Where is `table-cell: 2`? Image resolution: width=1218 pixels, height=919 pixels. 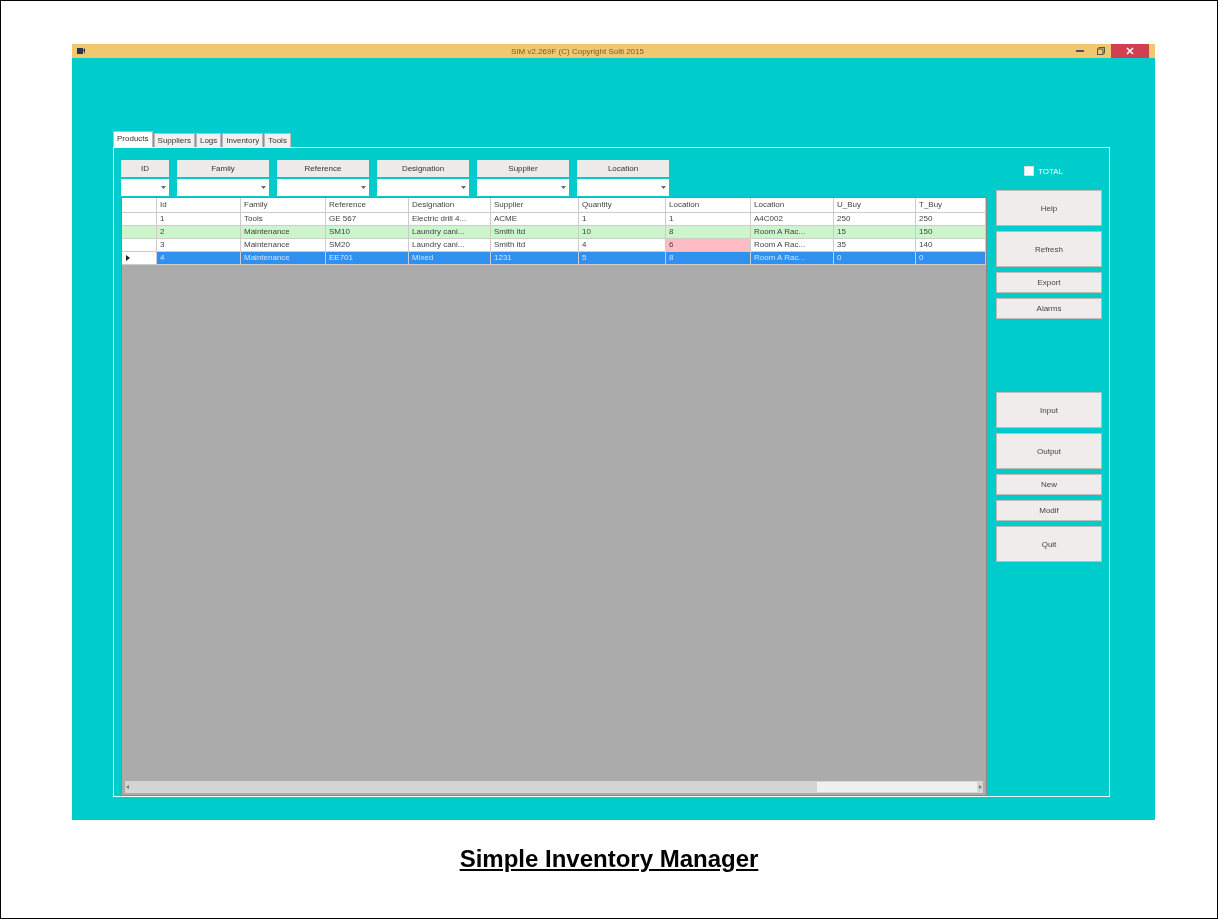
table-cell: 2 is located at coordinates (199, 232).